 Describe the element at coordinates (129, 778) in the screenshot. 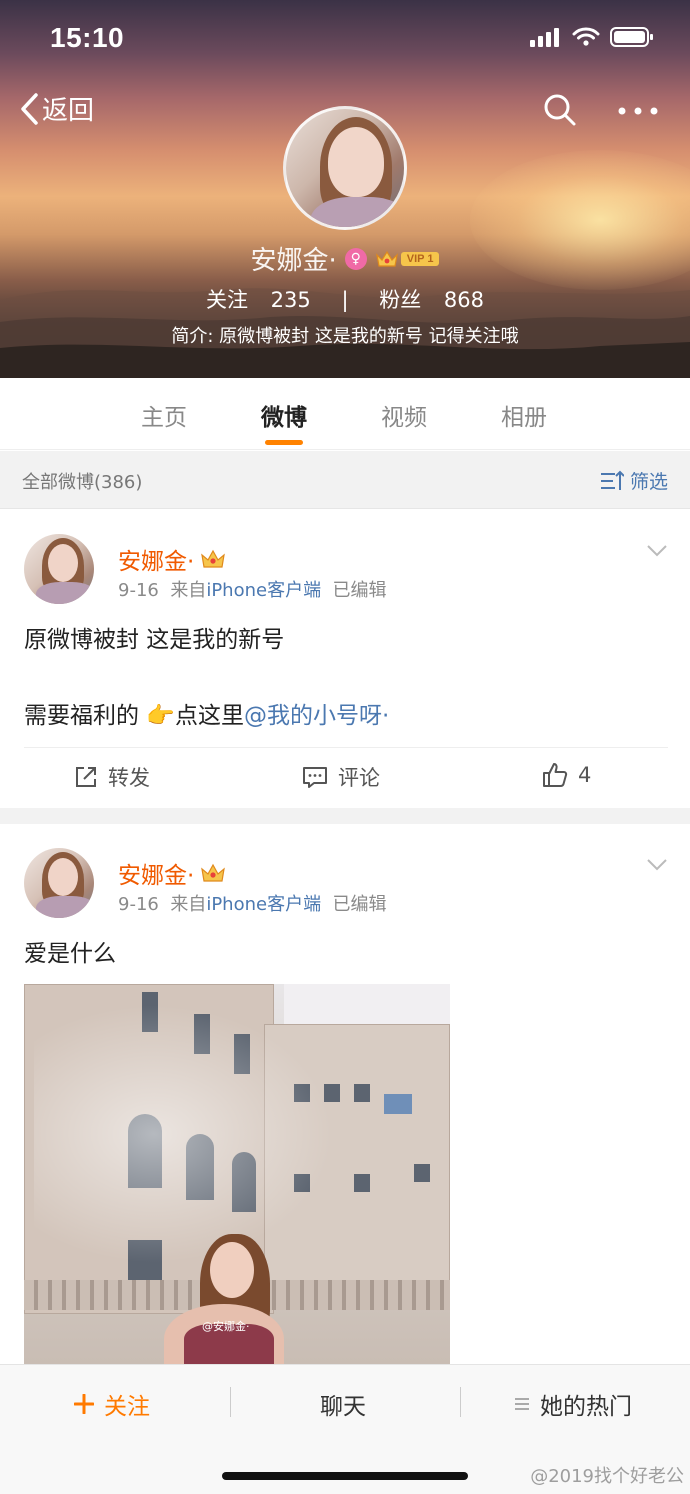

I see `repost-label: 转发` at that location.